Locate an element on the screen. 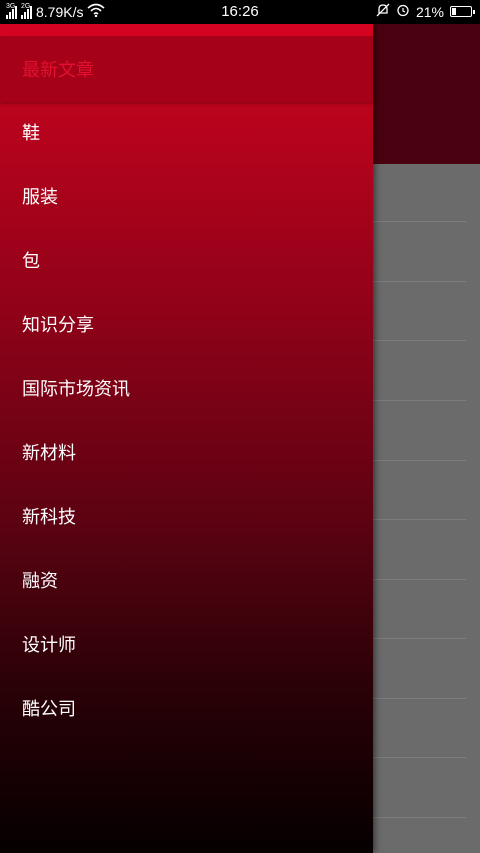 The width and height of the screenshot is (480, 853). drawer-item-bags: 包 is located at coordinates (186, 262).